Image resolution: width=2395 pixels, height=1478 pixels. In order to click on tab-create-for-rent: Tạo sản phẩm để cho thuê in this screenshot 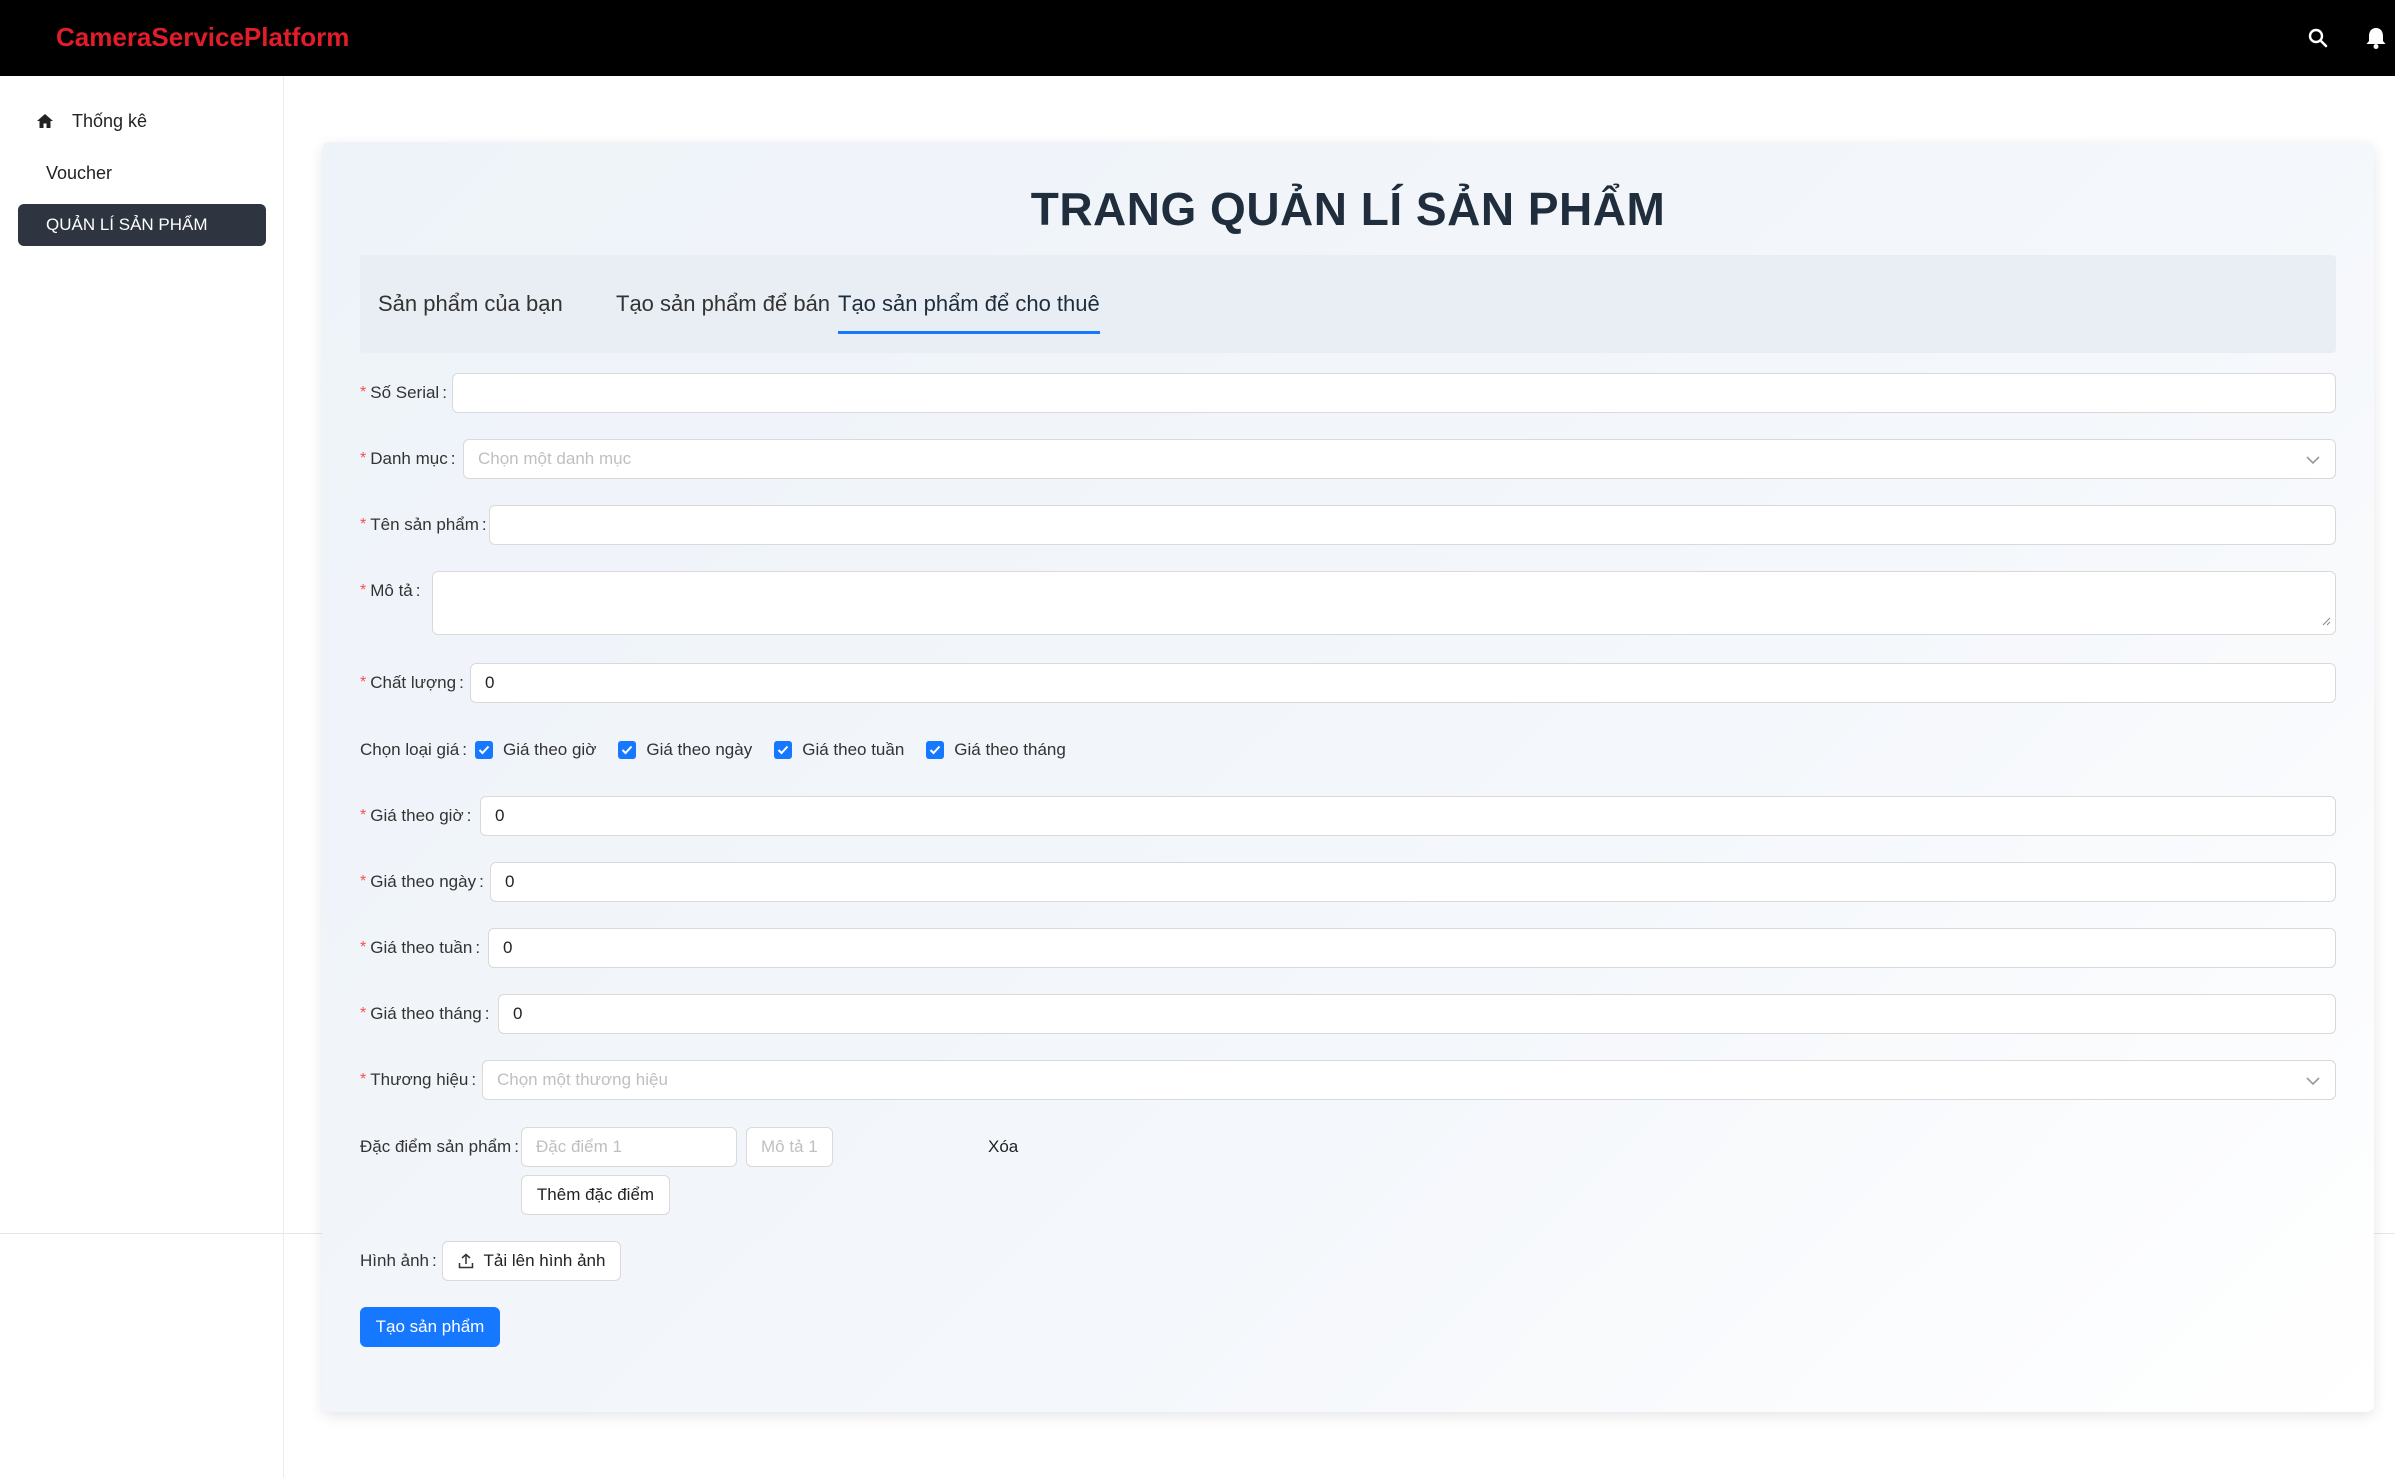, I will do `click(969, 304)`.